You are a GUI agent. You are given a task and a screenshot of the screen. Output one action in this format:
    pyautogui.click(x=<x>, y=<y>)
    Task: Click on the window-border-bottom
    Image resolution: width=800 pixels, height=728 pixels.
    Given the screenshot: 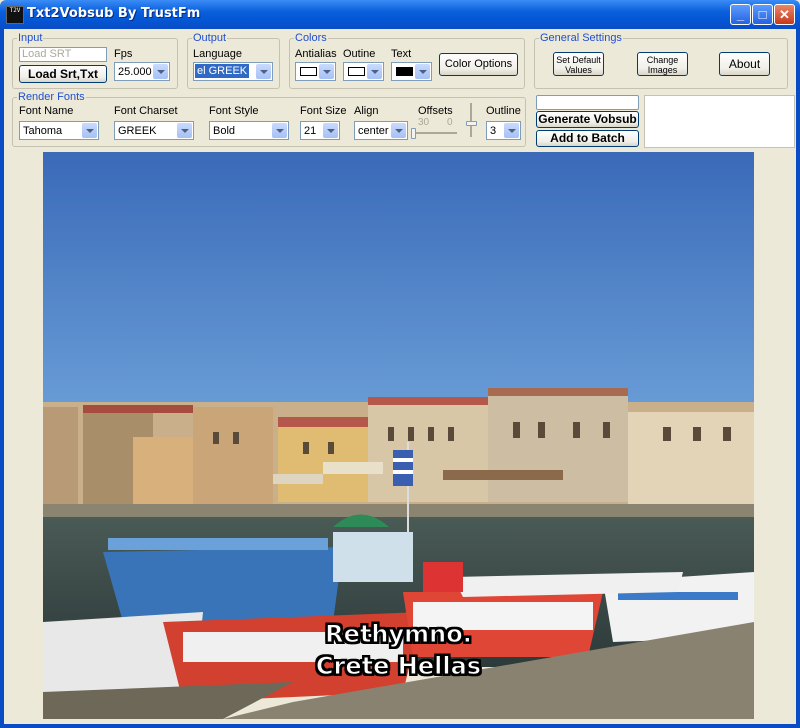 What is the action you would take?
    pyautogui.click(x=400, y=726)
    